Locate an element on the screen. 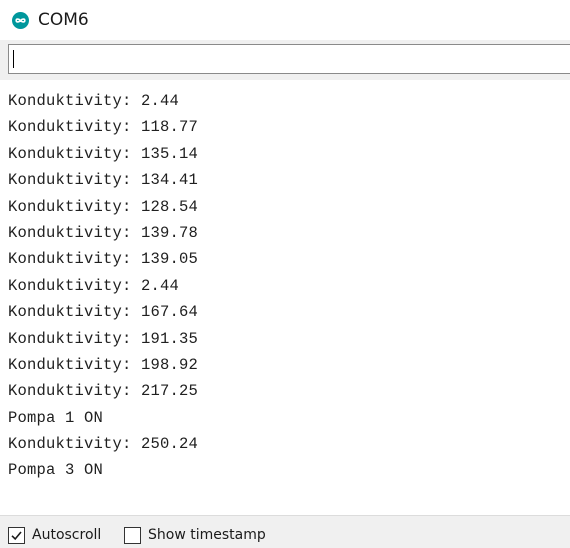 This screenshot has width=570, height=548. autoscroll-checkbox is located at coordinates (16, 535).